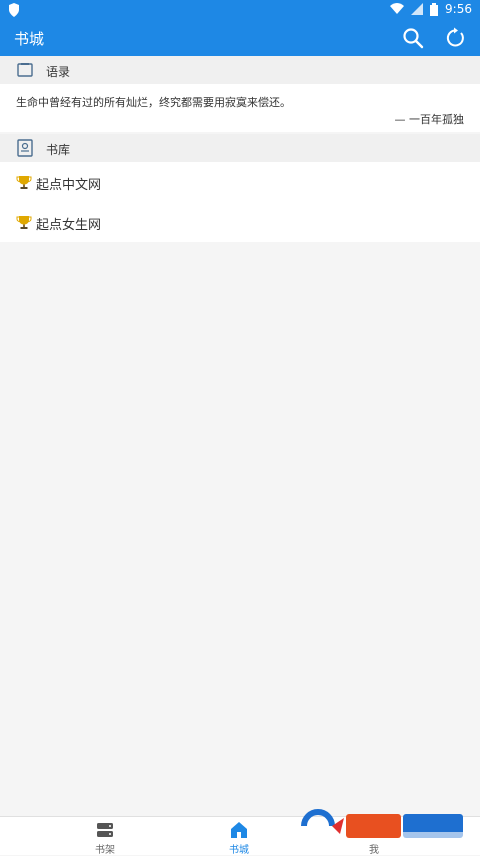 This screenshot has height=856, width=480. What do you see at coordinates (382, 824) in the screenshot?
I see `watermark-logo` at bounding box center [382, 824].